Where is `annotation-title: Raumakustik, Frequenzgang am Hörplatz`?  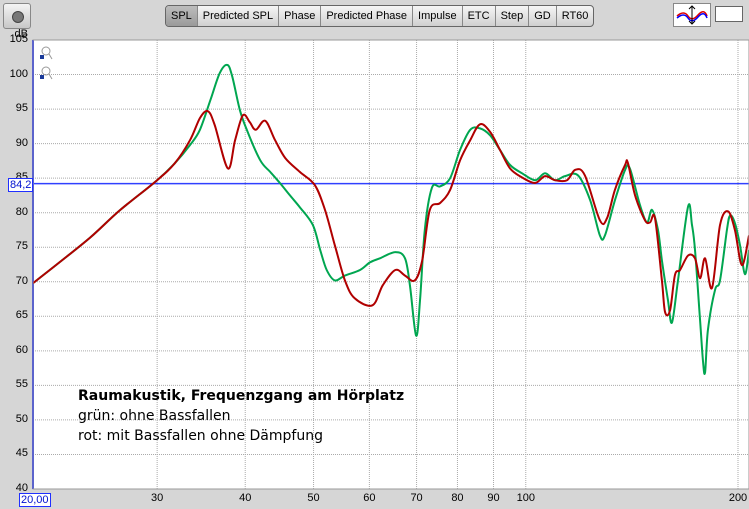 annotation-title: Raumakustik, Frequenzgang am Hörplatz is located at coordinates (241, 396).